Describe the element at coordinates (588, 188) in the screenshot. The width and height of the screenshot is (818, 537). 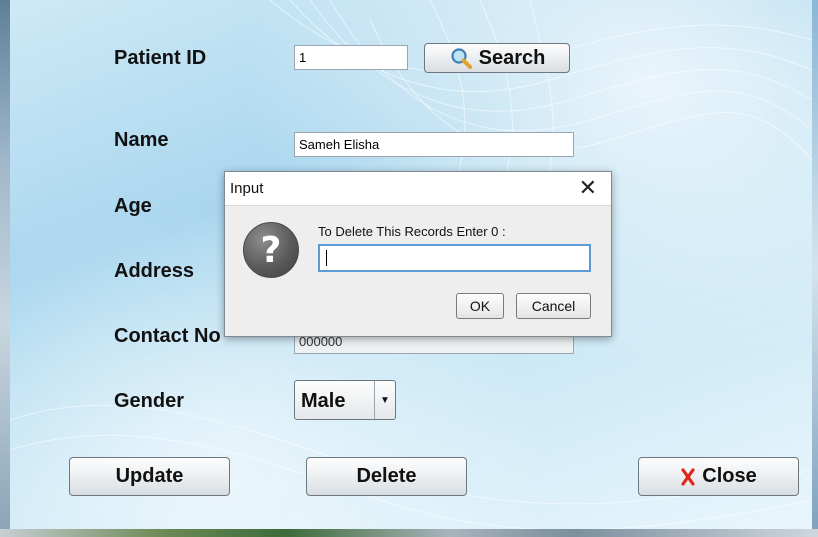
I see `dialog-close-icon: ✕` at that location.